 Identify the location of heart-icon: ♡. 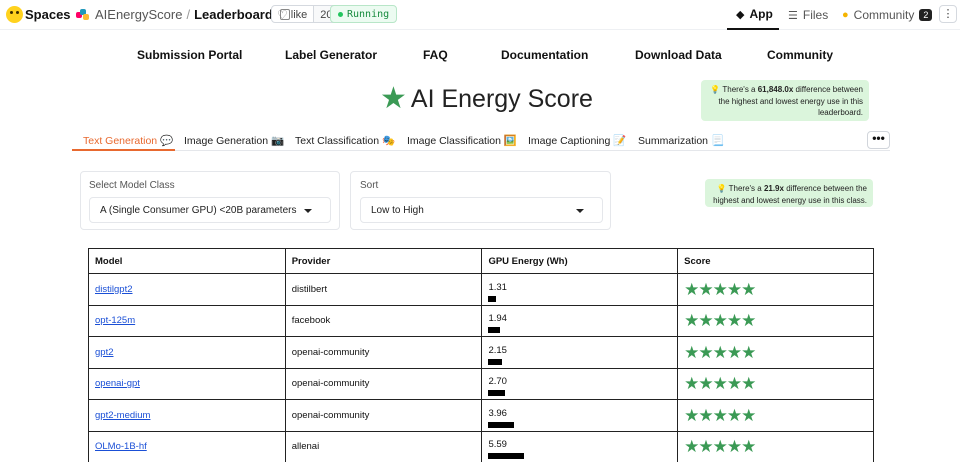
(282, 15).